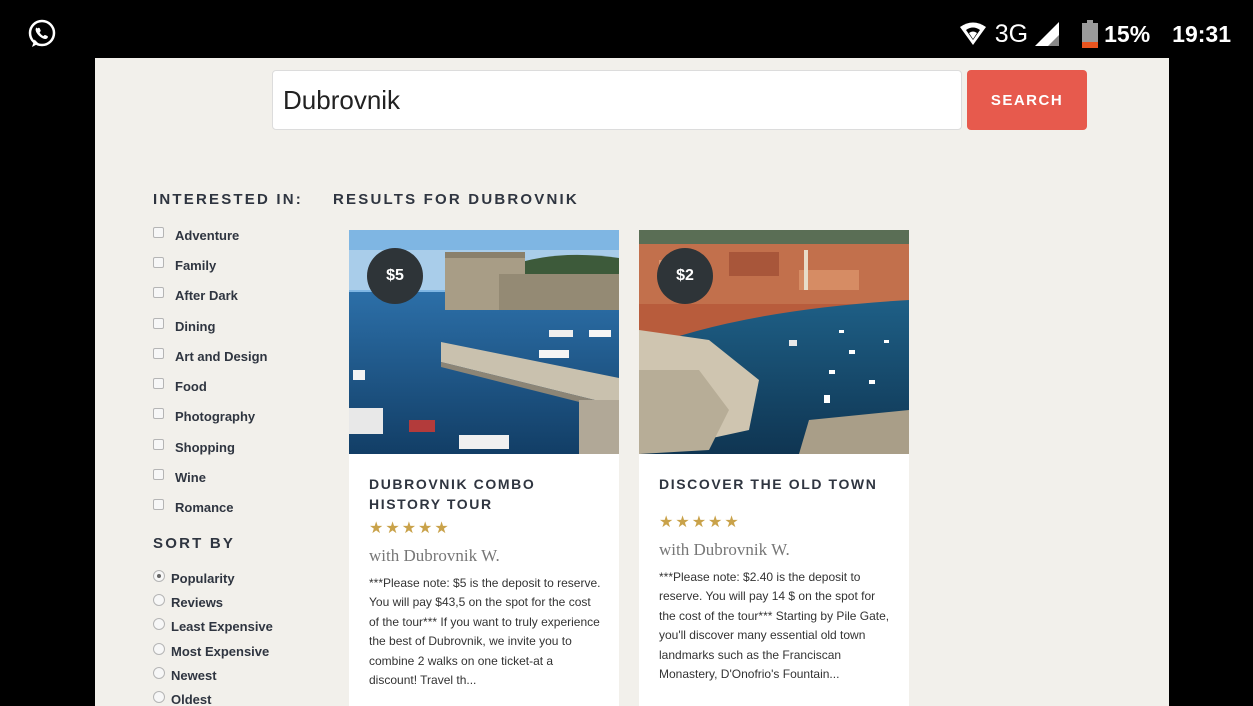  What do you see at coordinates (779, 484) in the screenshot?
I see `tour-title: DISCOVER THE OLD TOWN` at bounding box center [779, 484].